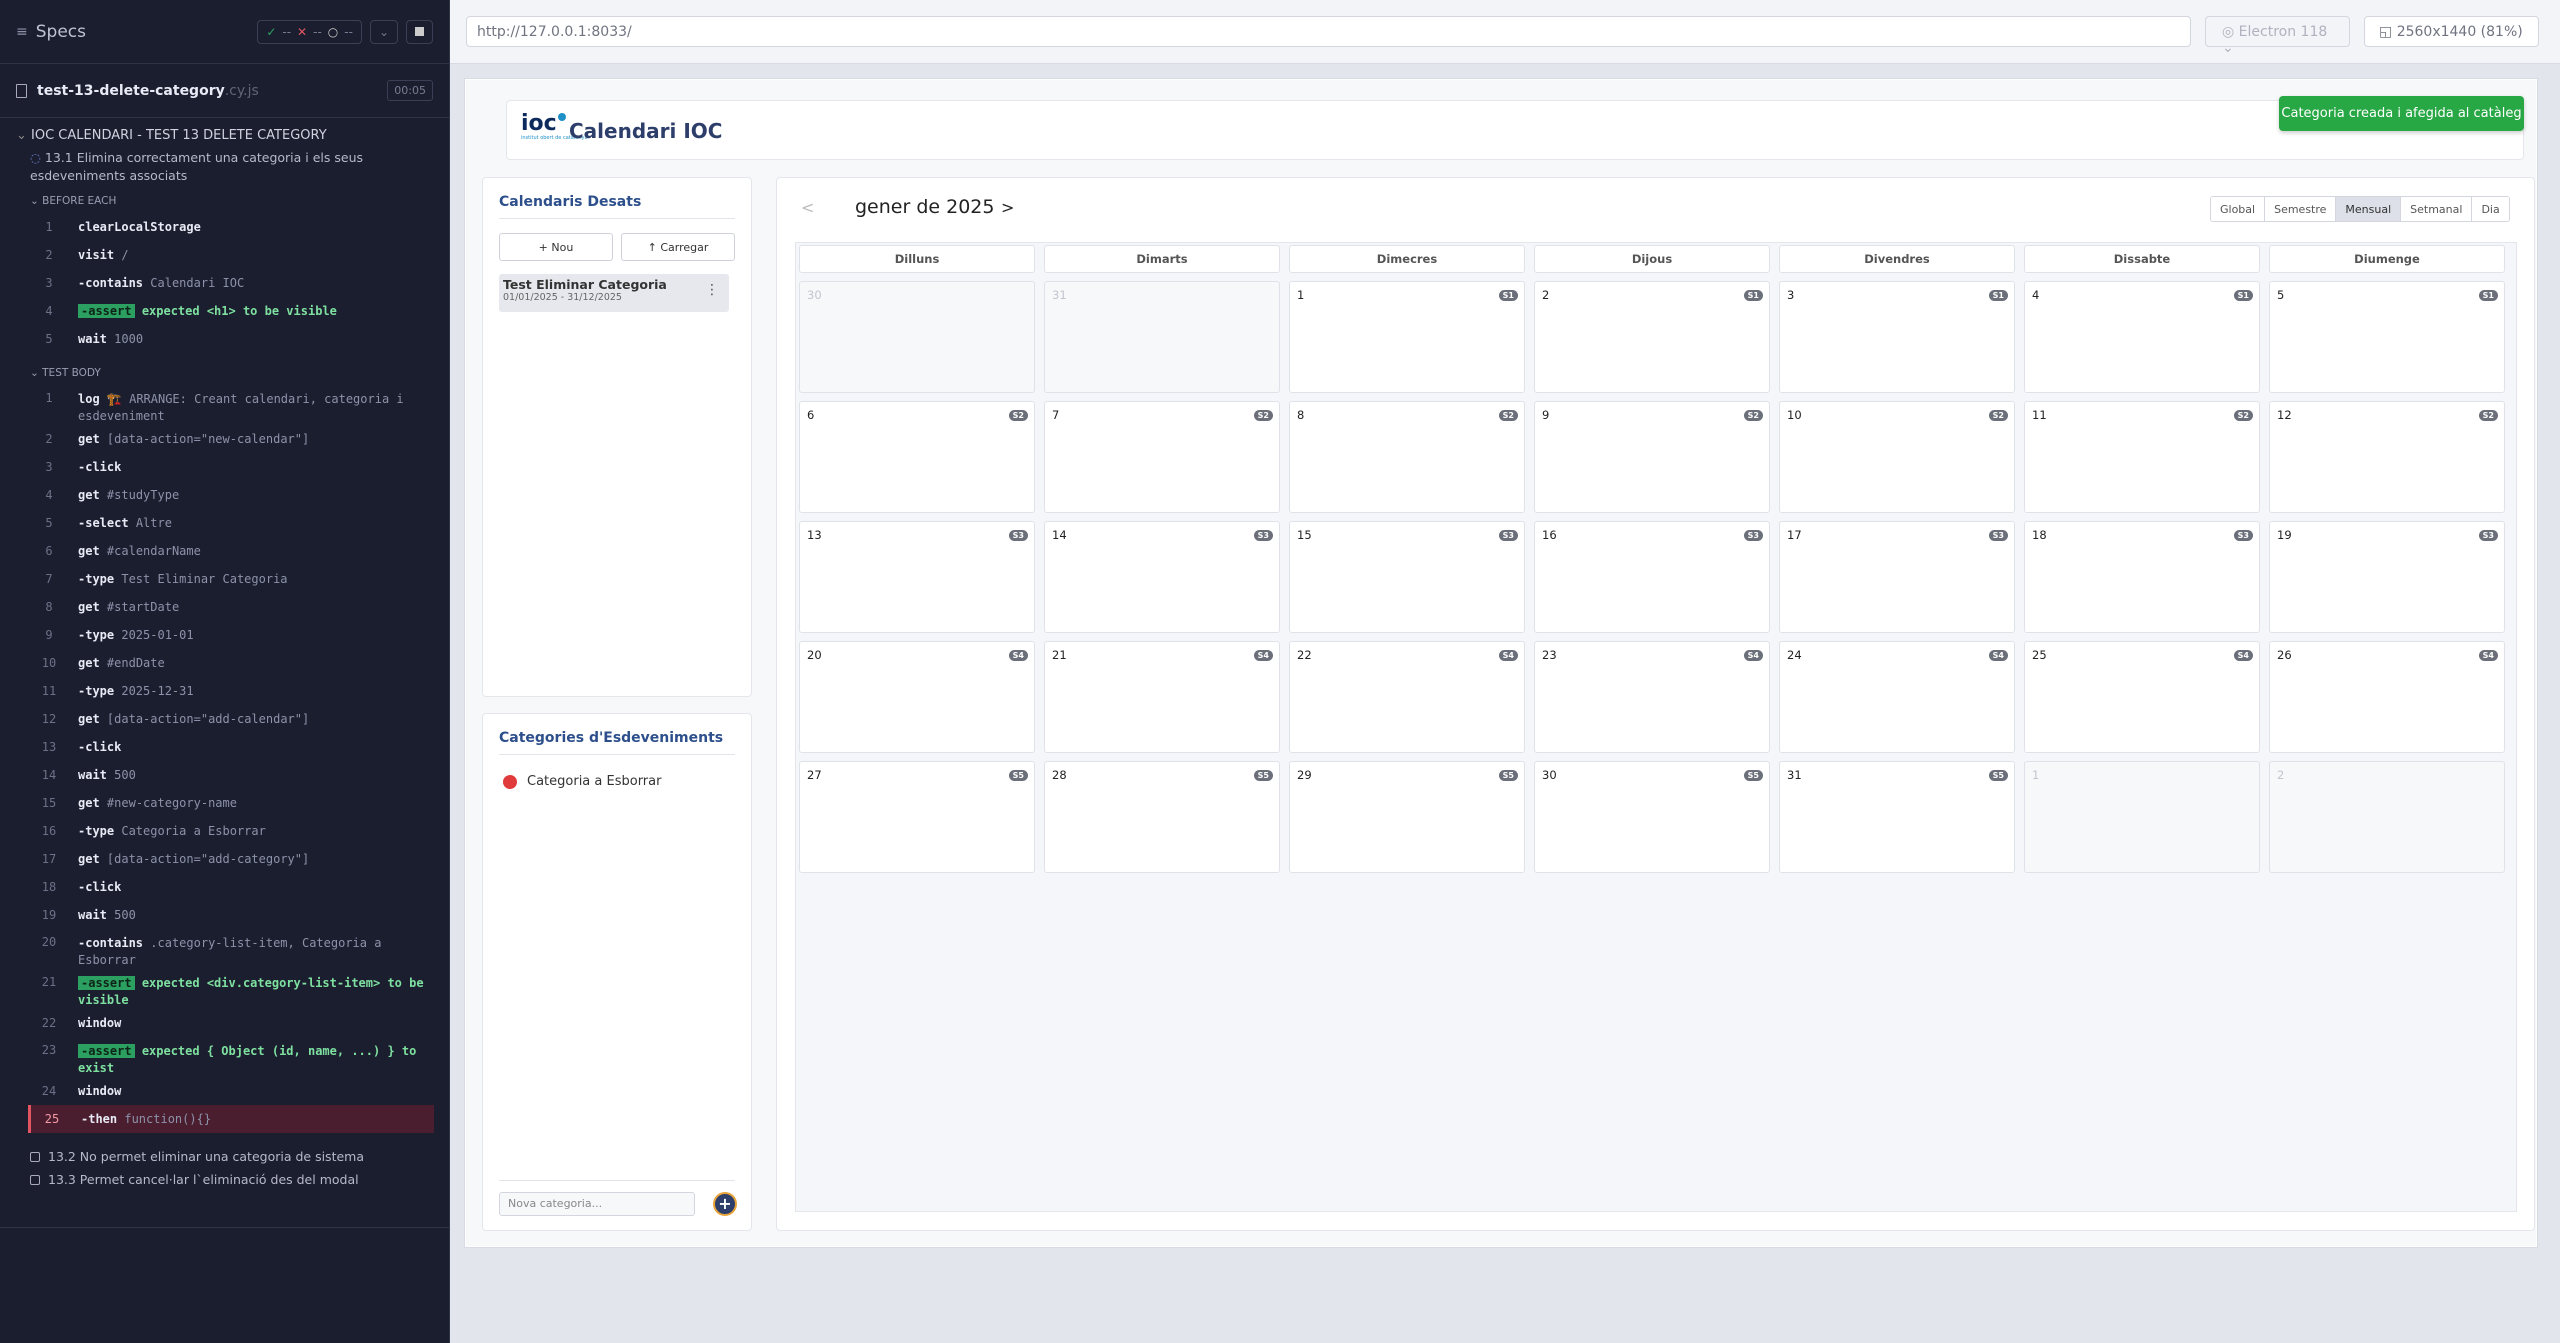 This screenshot has width=2560, height=1343. I want to click on command-row: 1 clearLocalStorage, so click(231, 227).